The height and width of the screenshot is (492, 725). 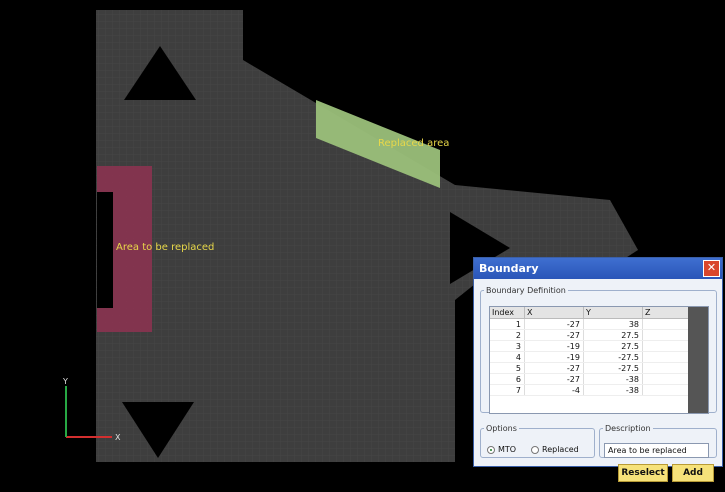 I want to click on table-row: 4-19-27.50, so click(x=596, y=357).